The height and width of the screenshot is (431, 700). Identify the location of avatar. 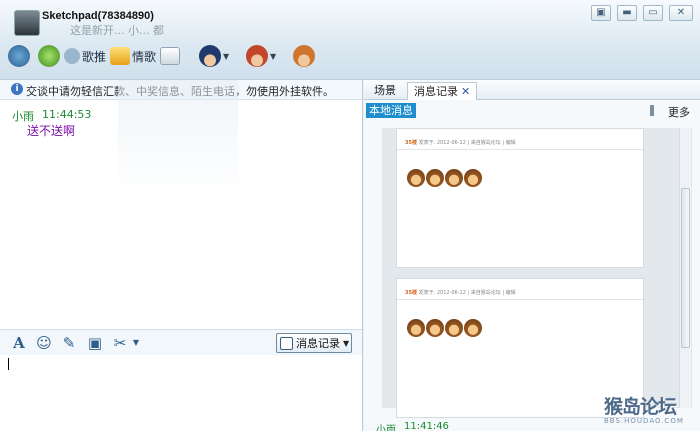
(27, 23).